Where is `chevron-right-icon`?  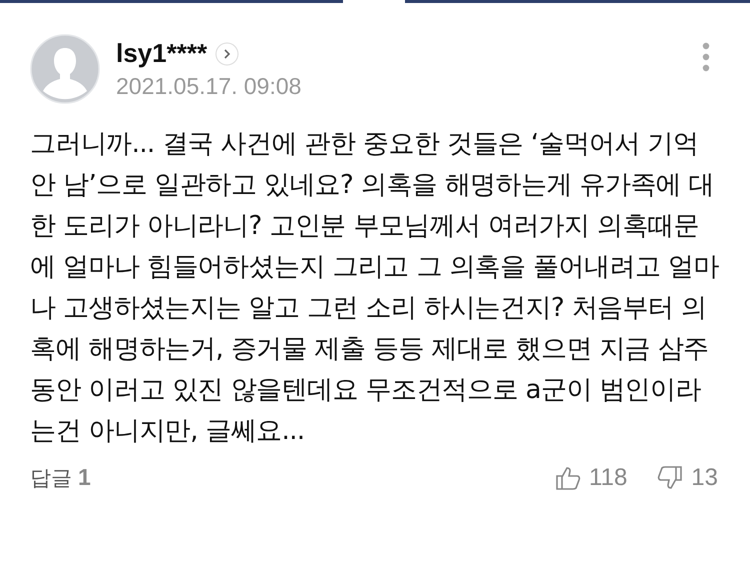
chevron-right-icon is located at coordinates (227, 54).